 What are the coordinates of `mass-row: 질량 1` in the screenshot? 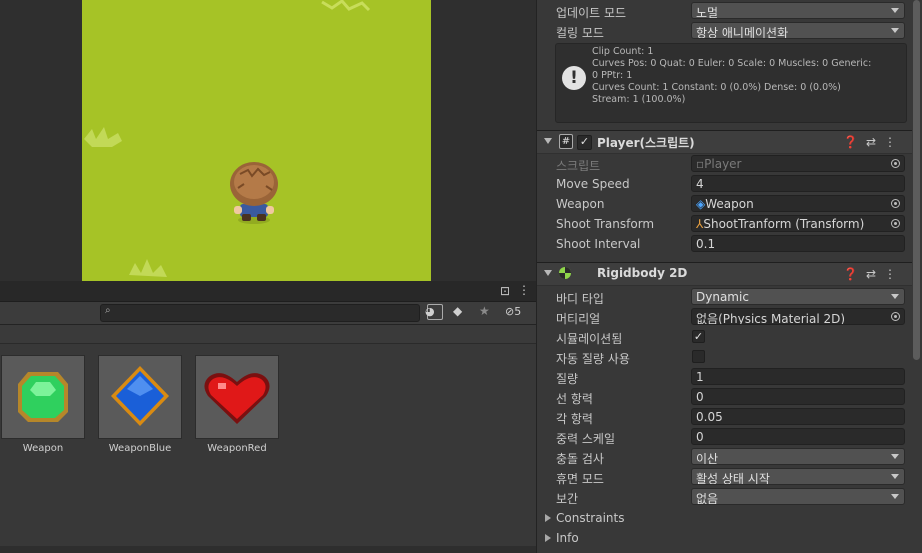 It's located at (724, 377).